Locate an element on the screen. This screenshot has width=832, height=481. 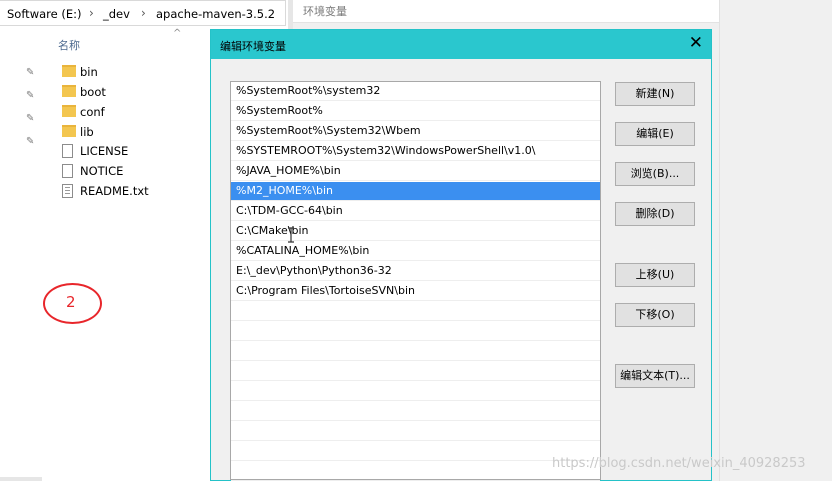
path-text: E:\_dev\Python\Python36-32 is located at coordinates (314, 270).